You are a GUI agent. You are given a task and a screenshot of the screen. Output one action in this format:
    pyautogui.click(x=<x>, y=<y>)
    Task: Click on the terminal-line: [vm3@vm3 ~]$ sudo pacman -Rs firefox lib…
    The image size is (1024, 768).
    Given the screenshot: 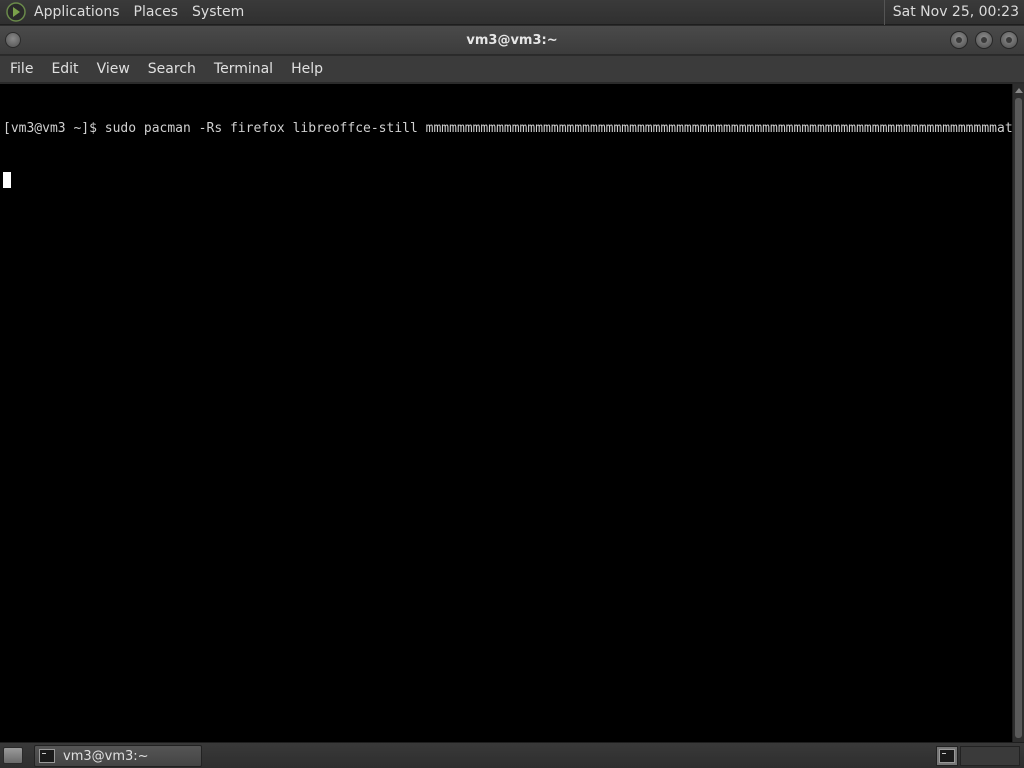 What is the action you would take?
    pyautogui.click(x=507, y=128)
    